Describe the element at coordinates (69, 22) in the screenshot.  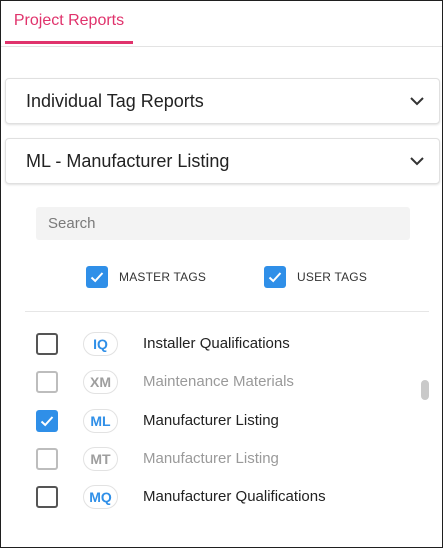
I see `tab-project-reports: Project Reports` at that location.